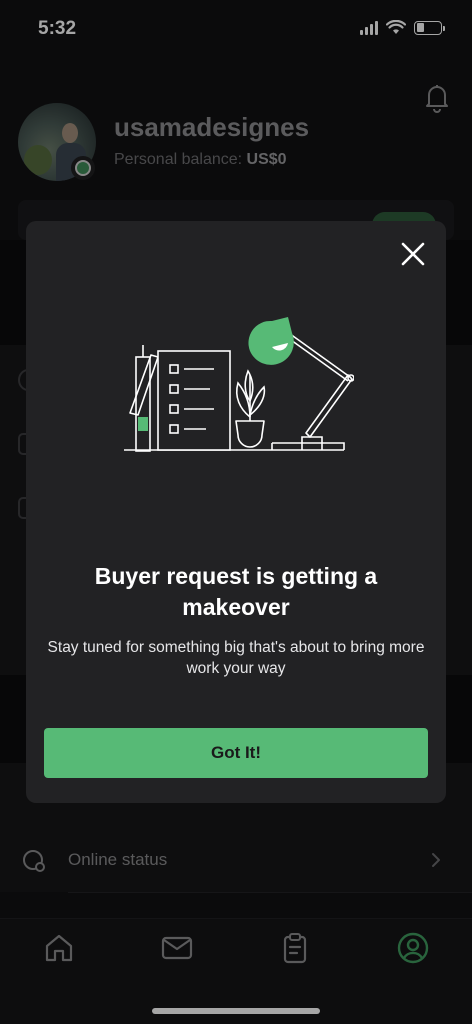 The height and width of the screenshot is (1024, 472). I want to click on modal-title: Buyer request is getting a makeover, so click(236, 591).